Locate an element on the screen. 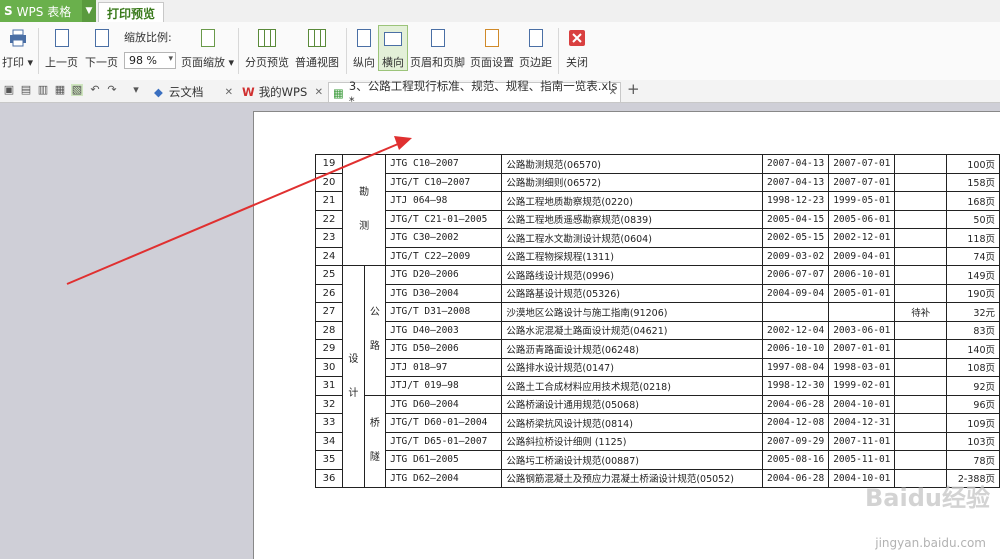 This screenshot has height=559, width=1000. watermark-url: jingyan.baidu.com is located at coordinates (930, 543).